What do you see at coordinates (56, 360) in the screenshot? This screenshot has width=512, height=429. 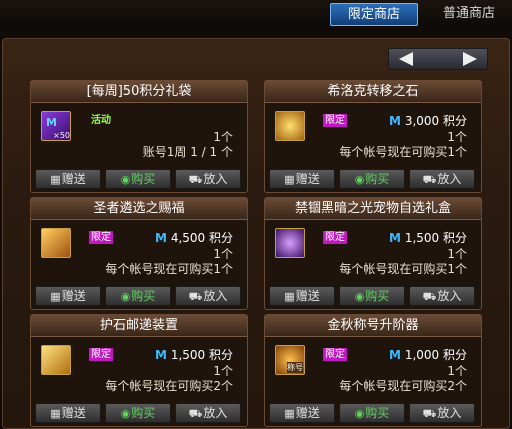 I see `gold-device-icon` at bounding box center [56, 360].